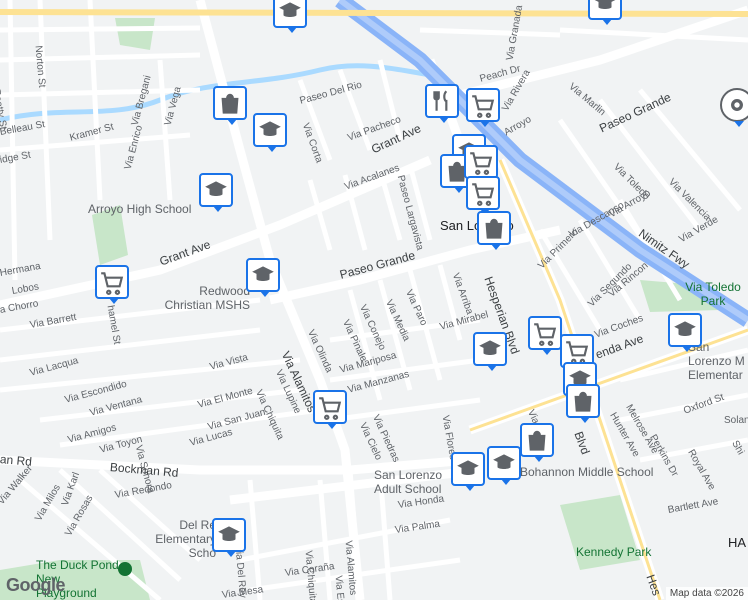  I want to click on settings-marker, so click(734, 107).